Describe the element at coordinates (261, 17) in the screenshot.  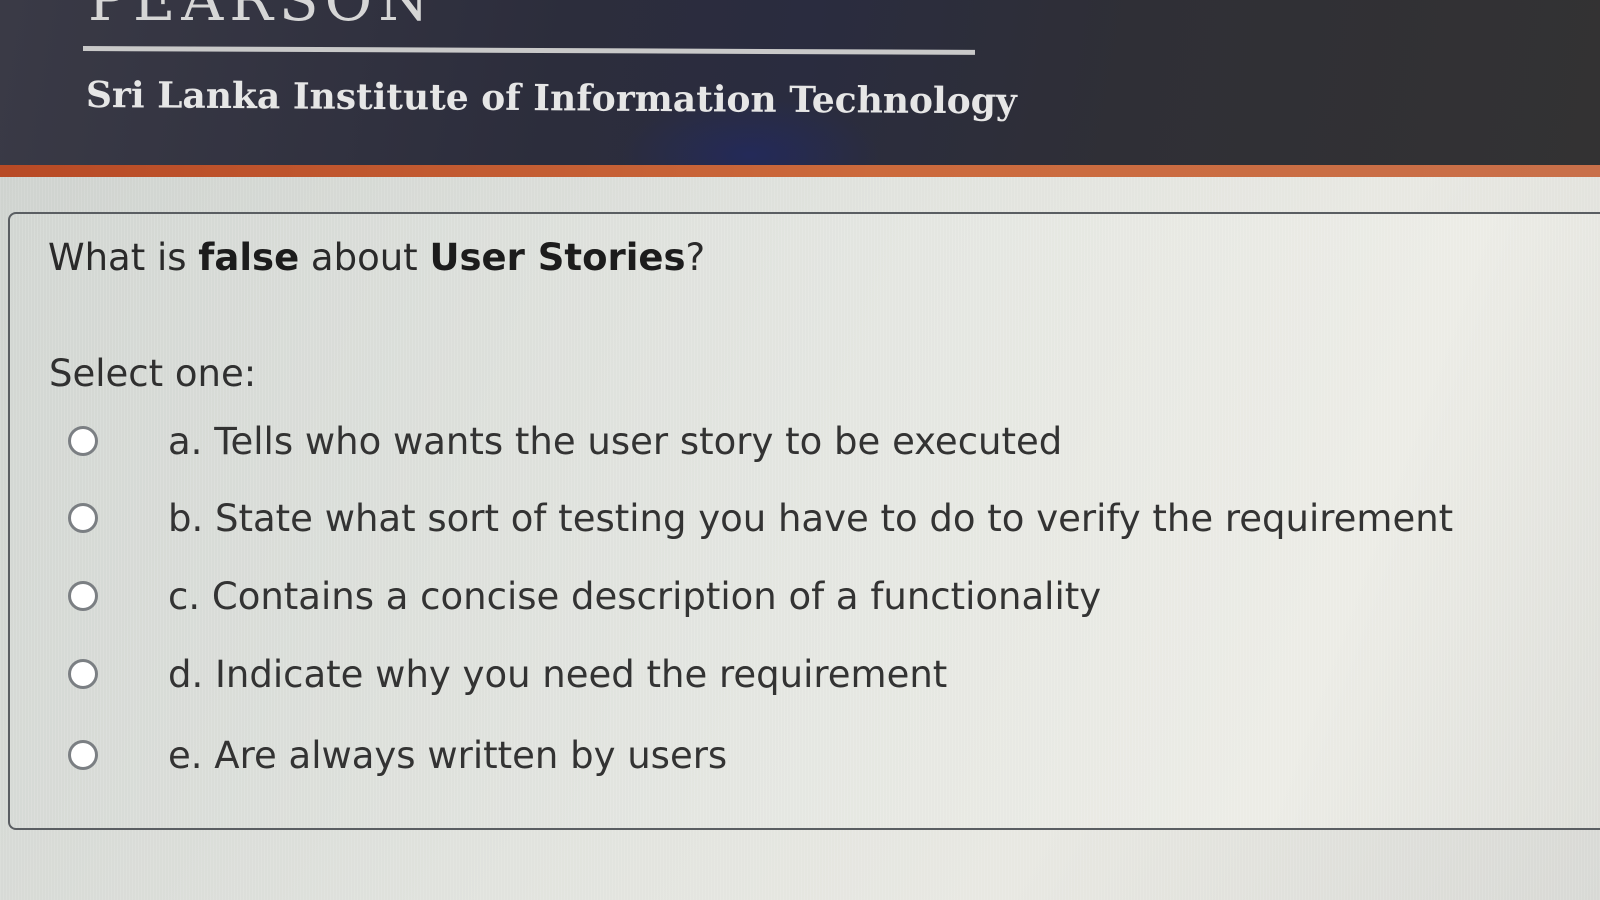
I see `pearson-logo: PEARSON` at that location.